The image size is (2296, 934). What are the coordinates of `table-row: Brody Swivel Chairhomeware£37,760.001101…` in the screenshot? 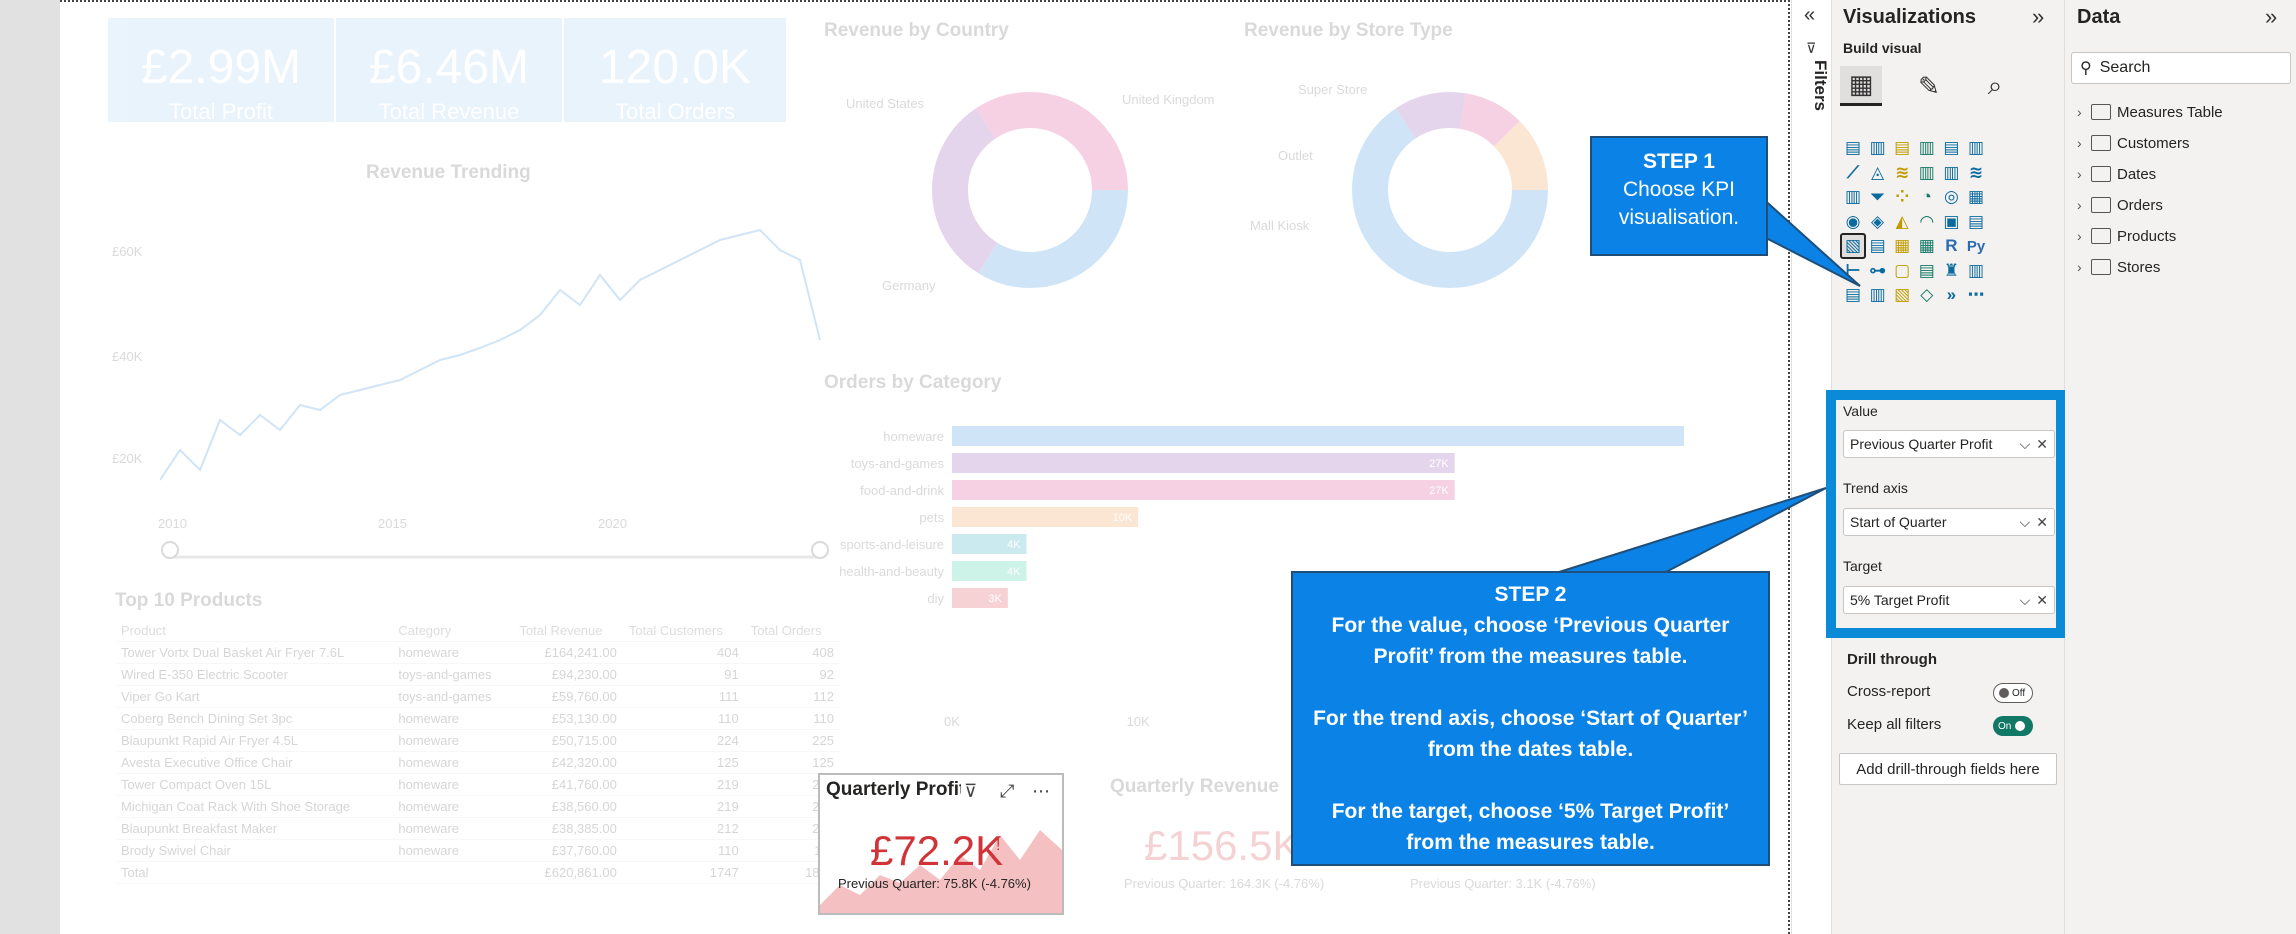 It's located at (477, 850).